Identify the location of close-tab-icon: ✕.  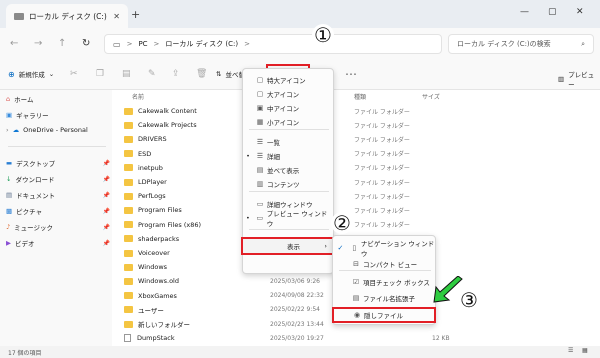
(116, 16).